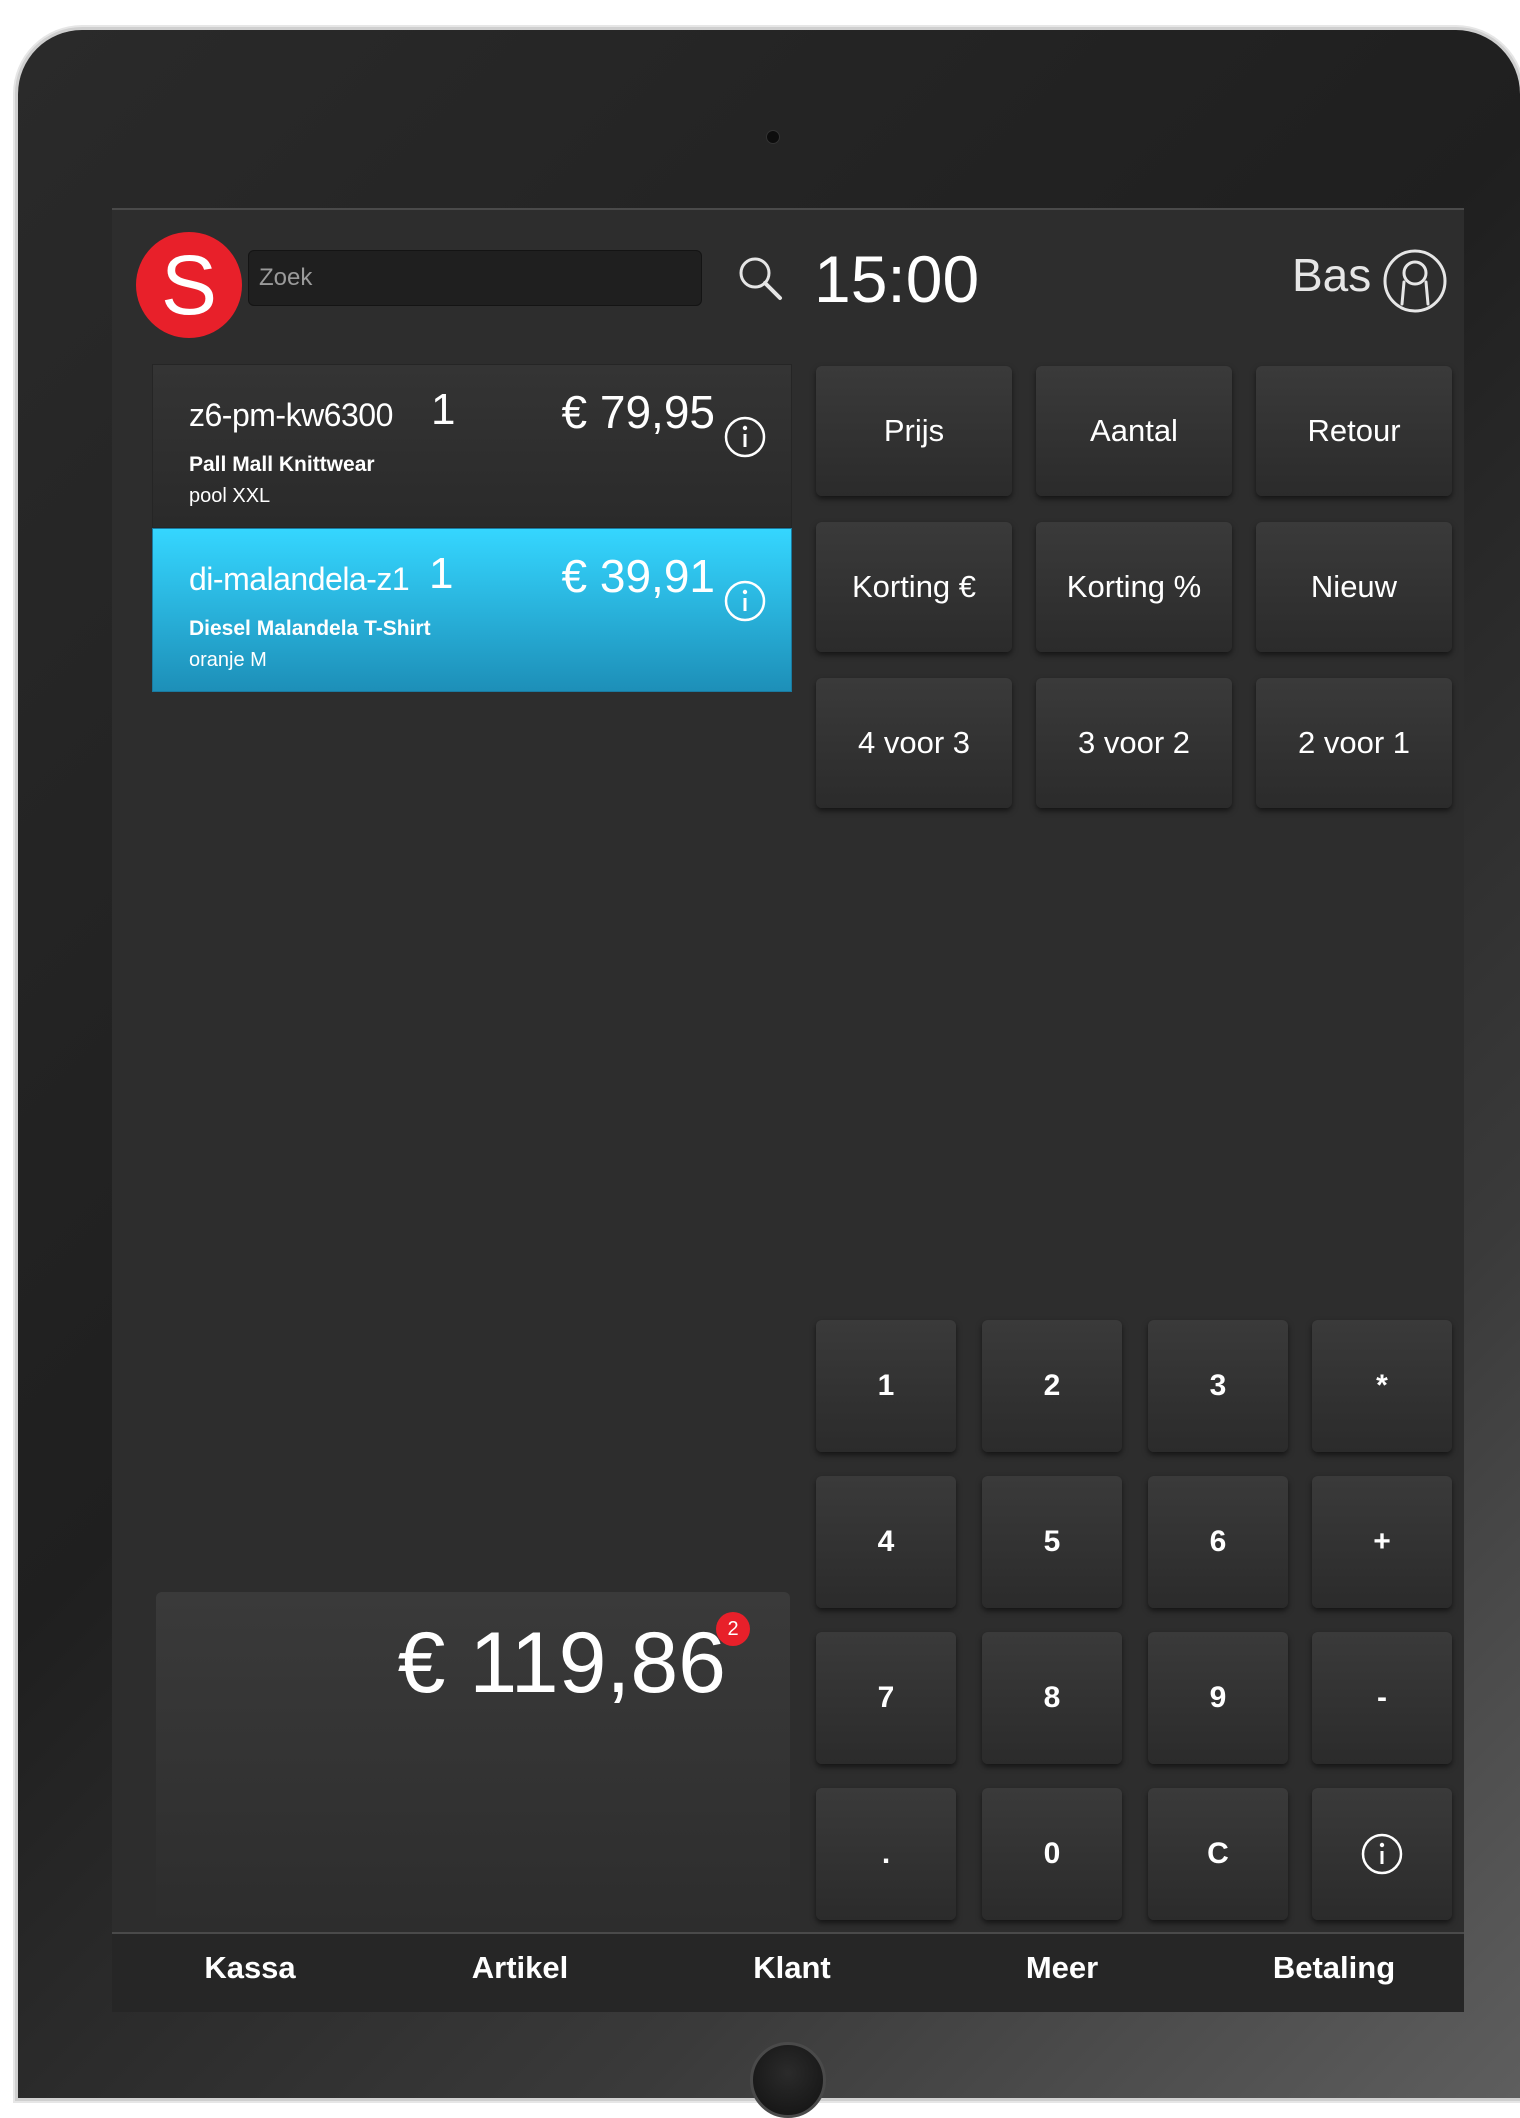 This screenshot has width=1520, height=2118. I want to click on key-1: 1, so click(886, 1386).